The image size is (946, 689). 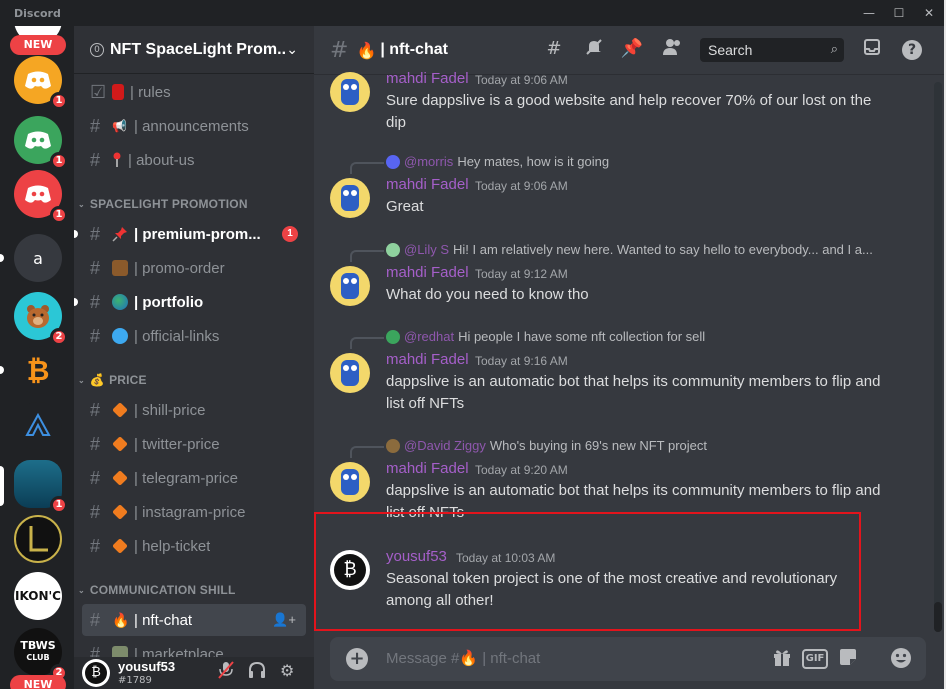 What do you see at coordinates (287, 670) in the screenshot?
I see `gear-icon: ⚙` at bounding box center [287, 670].